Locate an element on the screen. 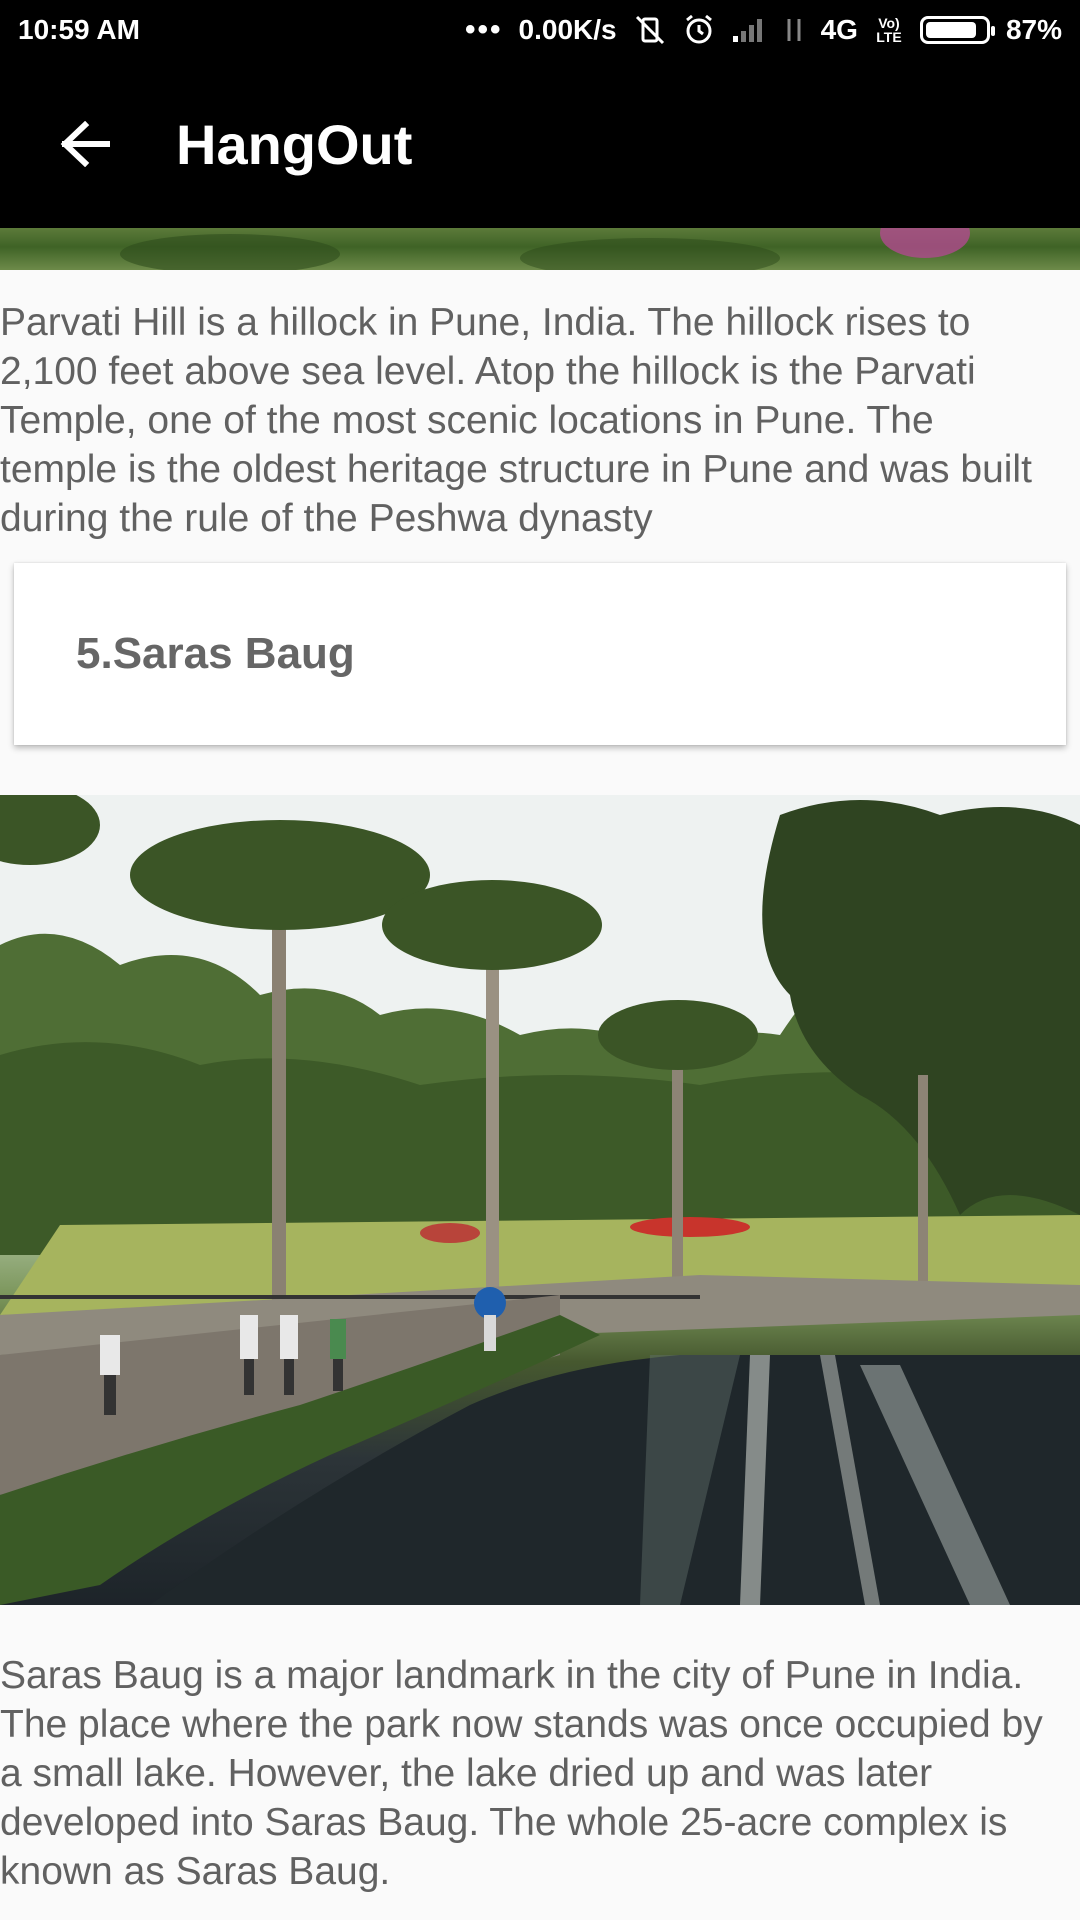  app-bar: HangOut is located at coordinates (540, 144).